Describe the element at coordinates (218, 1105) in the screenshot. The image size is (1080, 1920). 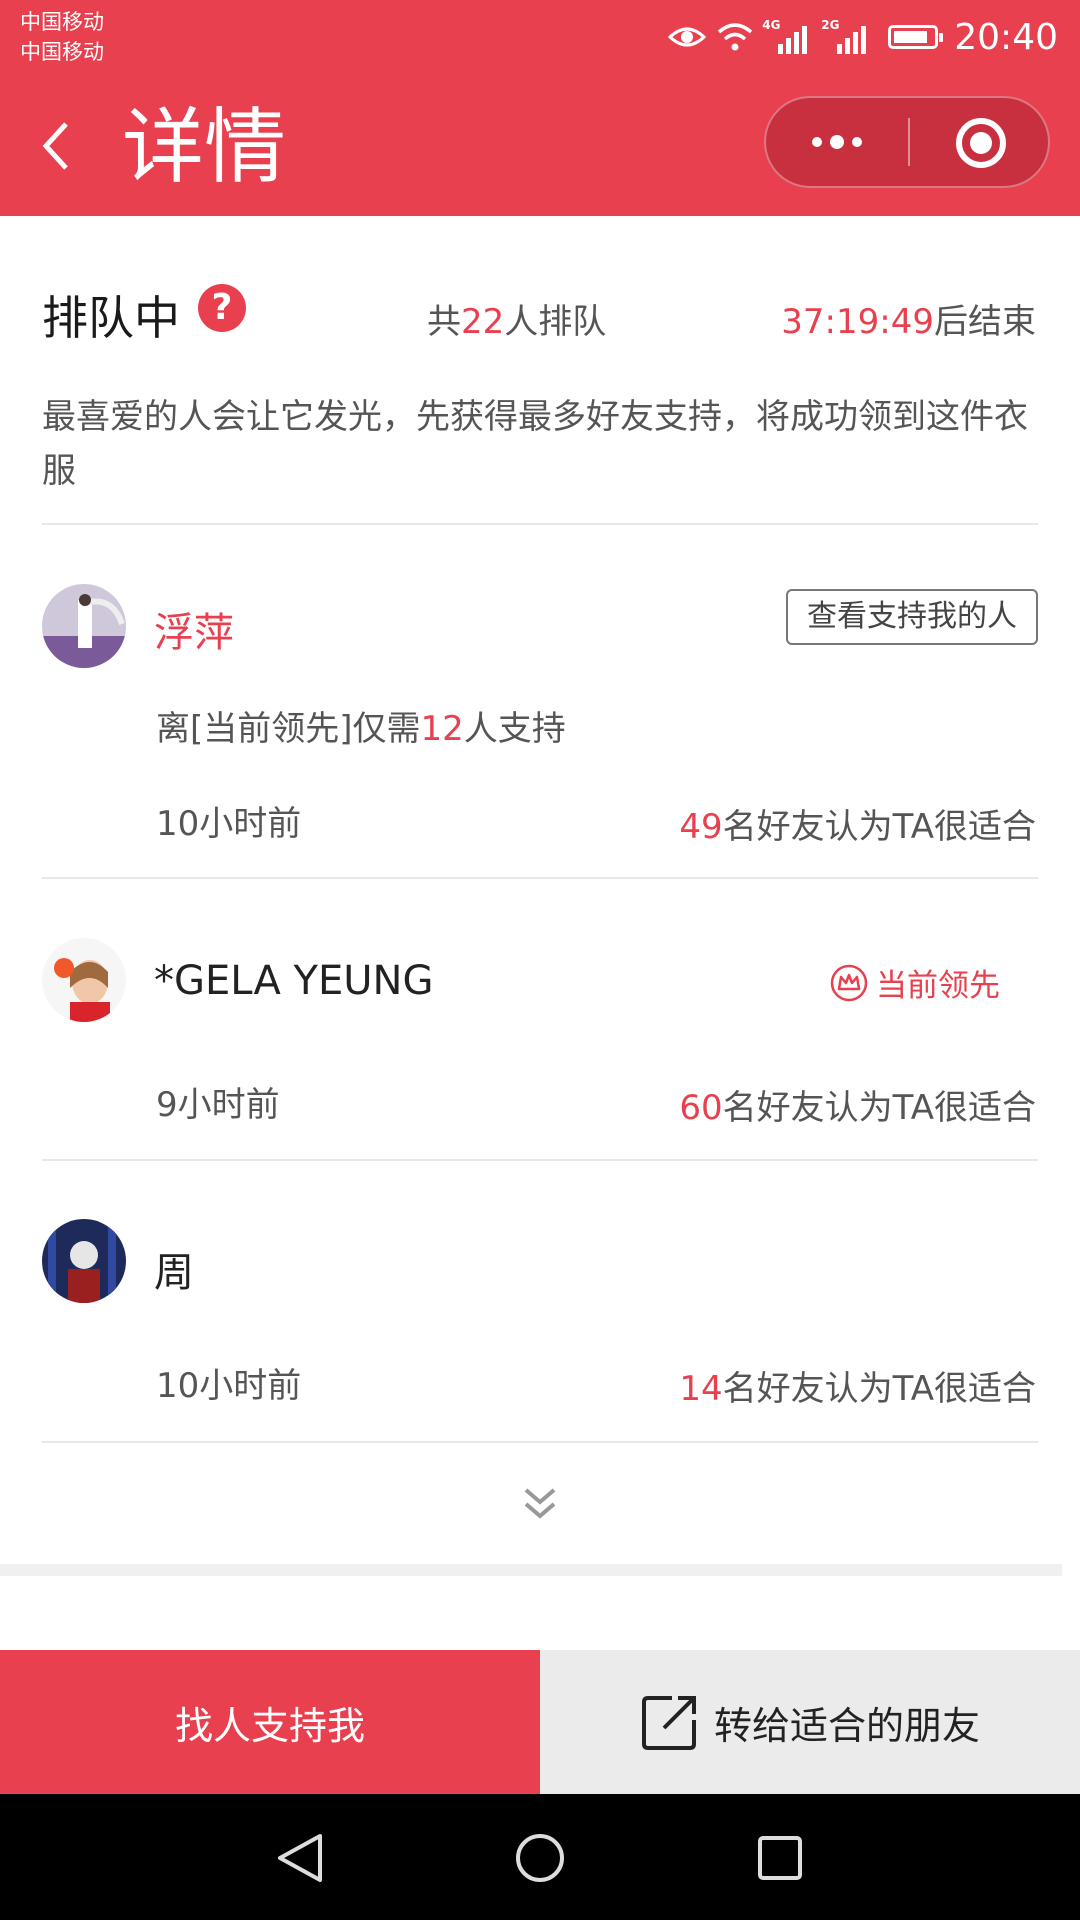
I see `time-ago: 9小时前` at that location.